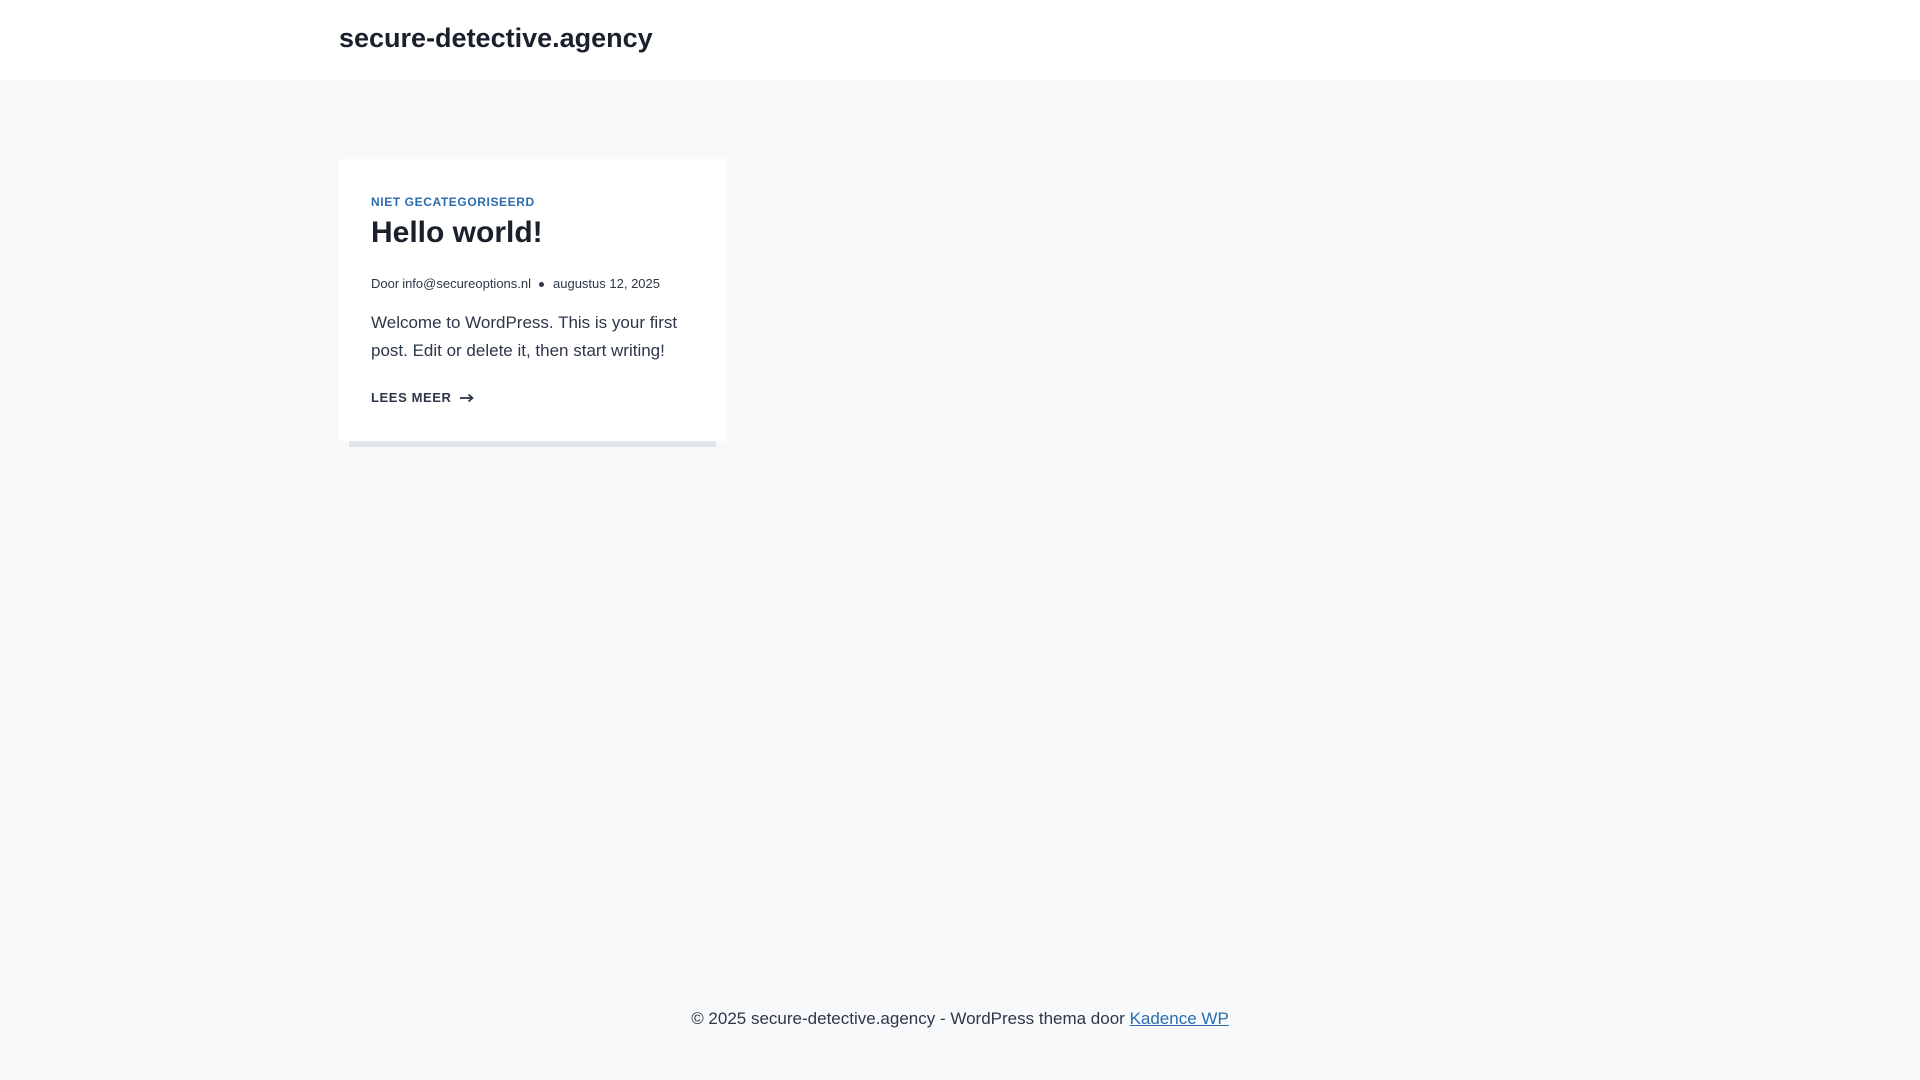 This screenshot has height=1080, width=1920. I want to click on post-title: Hello world!, so click(457, 233).